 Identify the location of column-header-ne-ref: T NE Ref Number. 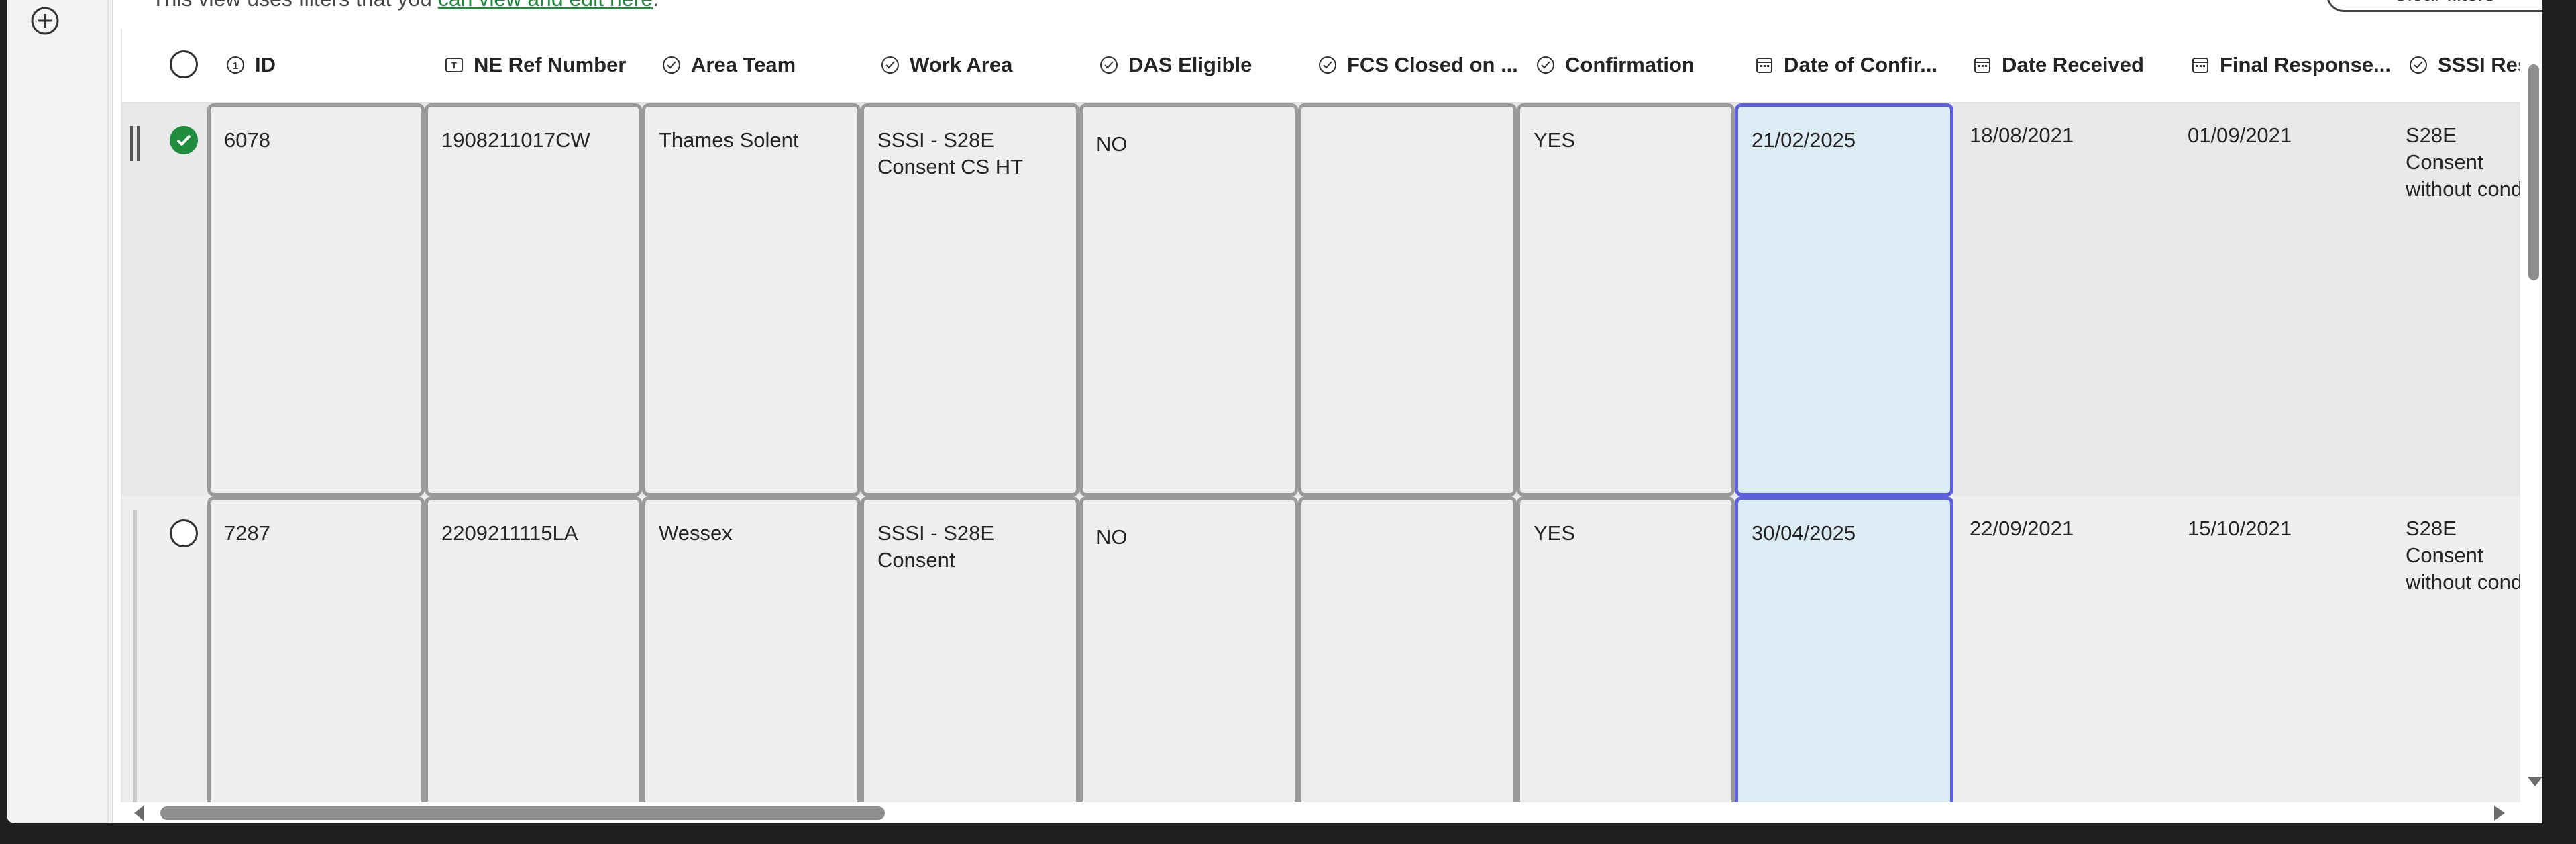
(544, 65).